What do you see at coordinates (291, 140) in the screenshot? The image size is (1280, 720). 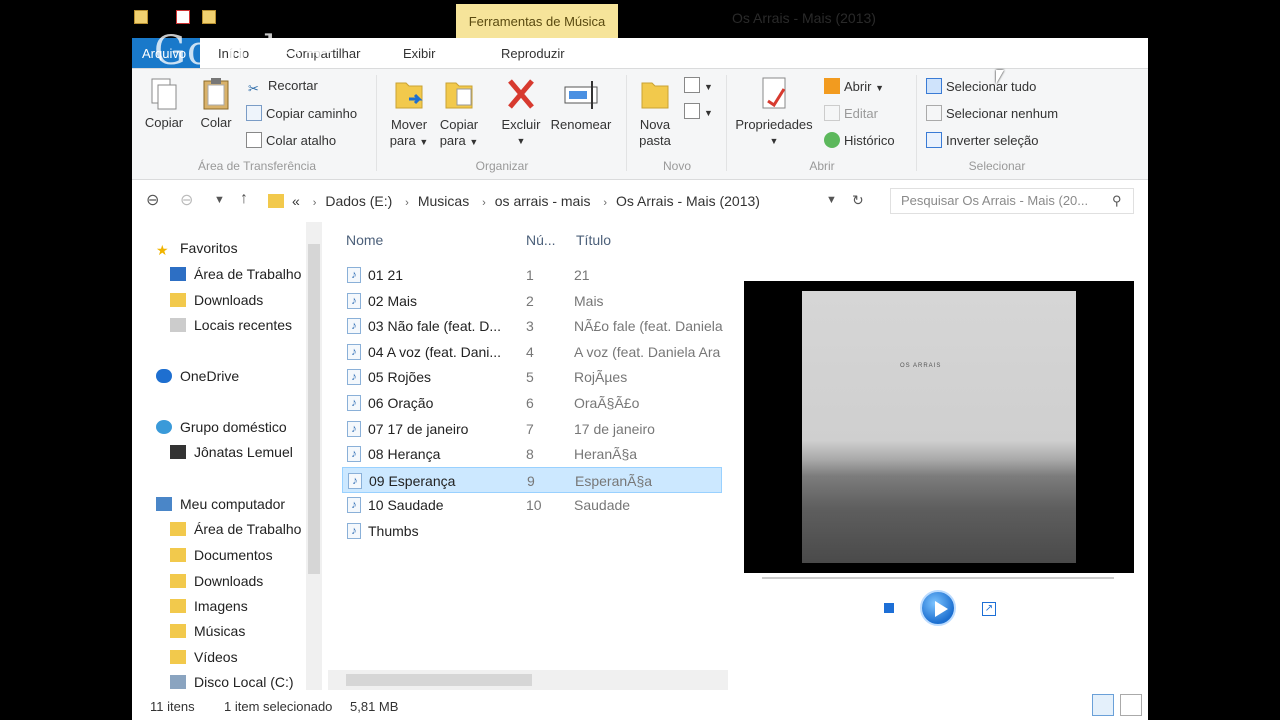 I see `paste-shortcut-button: Colar atalho` at bounding box center [291, 140].